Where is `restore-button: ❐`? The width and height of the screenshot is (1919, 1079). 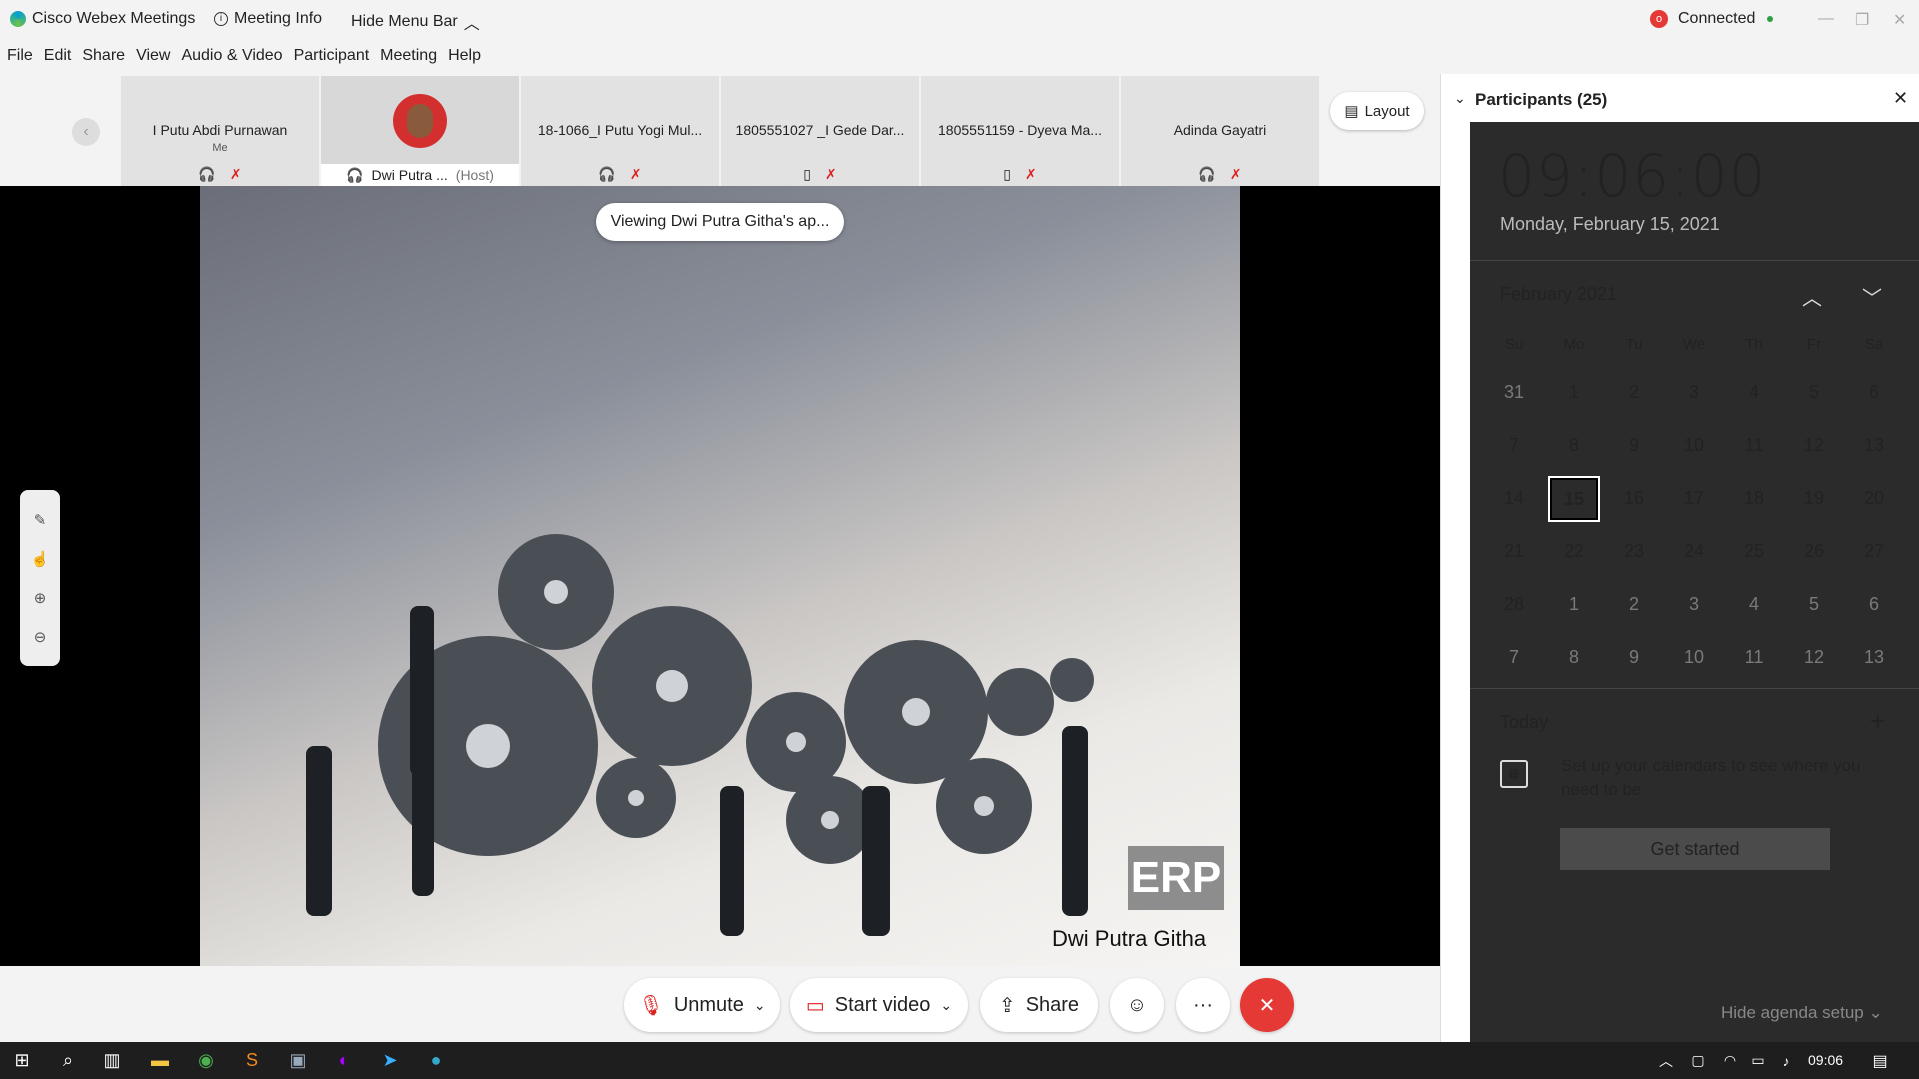 restore-button: ❐ is located at coordinates (1862, 20).